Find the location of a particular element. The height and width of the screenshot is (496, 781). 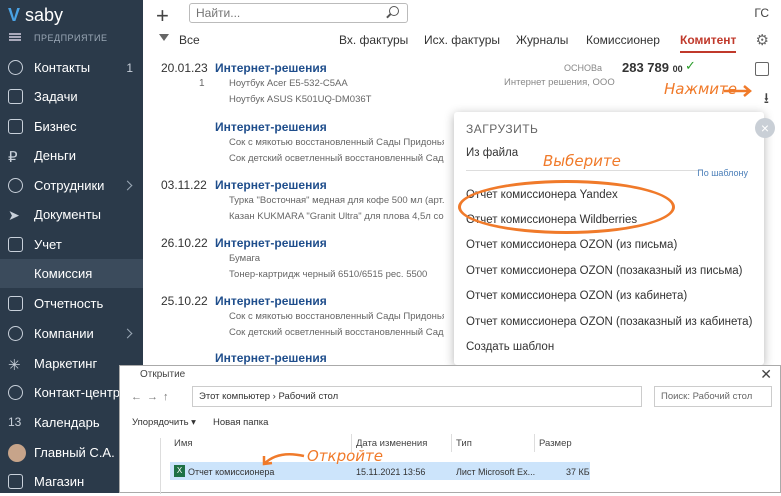

row-item: Ноутбук ASUS K501UQ-DM036T is located at coordinates (300, 99).